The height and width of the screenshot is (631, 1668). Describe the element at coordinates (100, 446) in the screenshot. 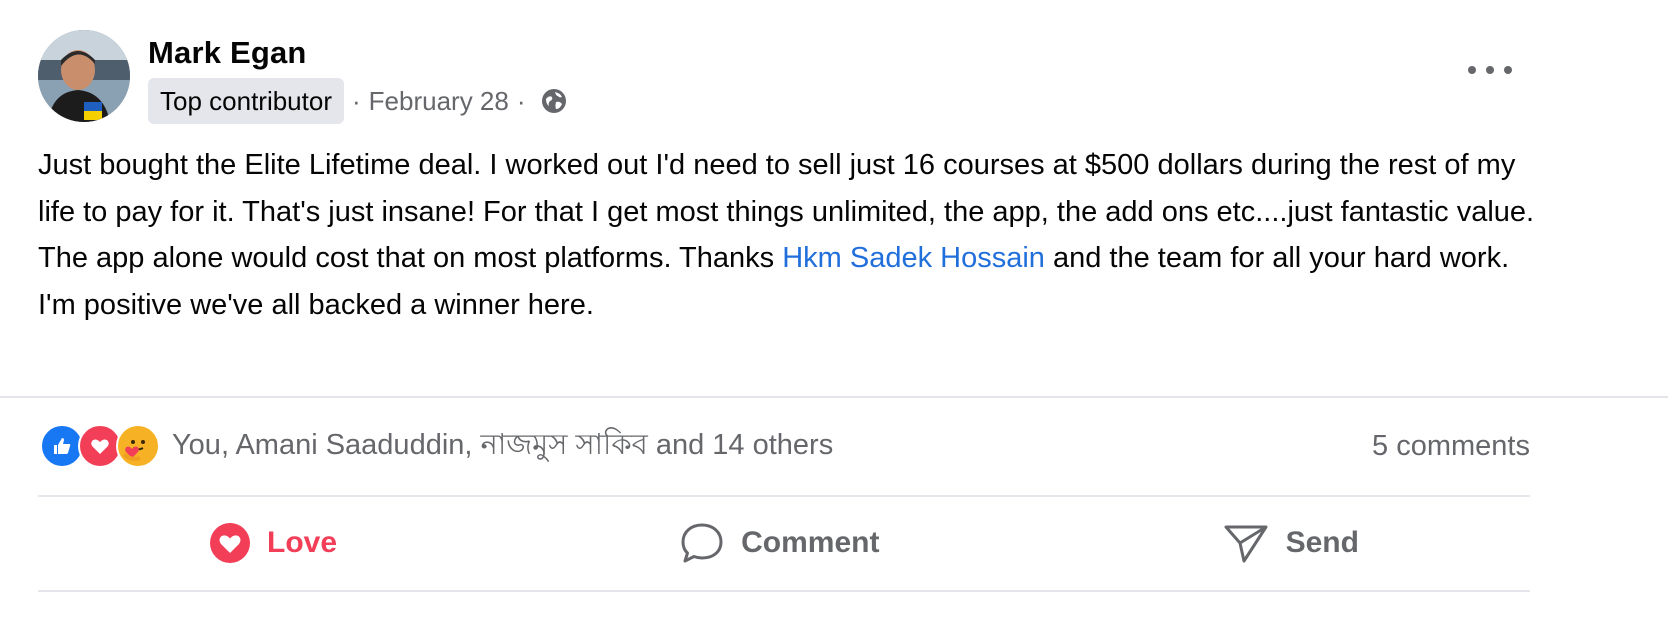

I see `reaction-icons` at that location.